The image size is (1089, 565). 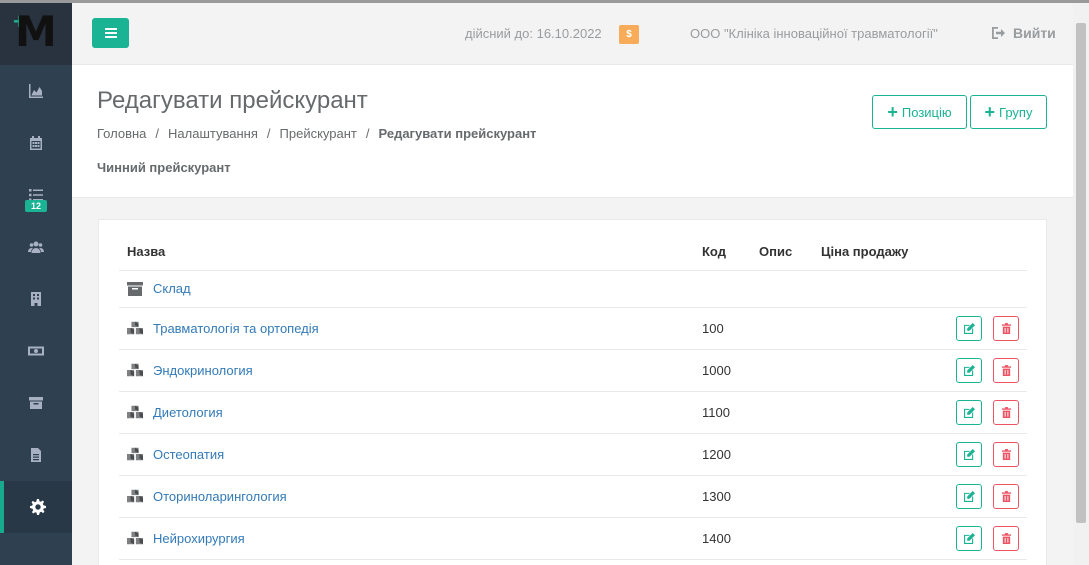 I want to click on col-header-price: Ціна продажу, so click(x=873, y=252).